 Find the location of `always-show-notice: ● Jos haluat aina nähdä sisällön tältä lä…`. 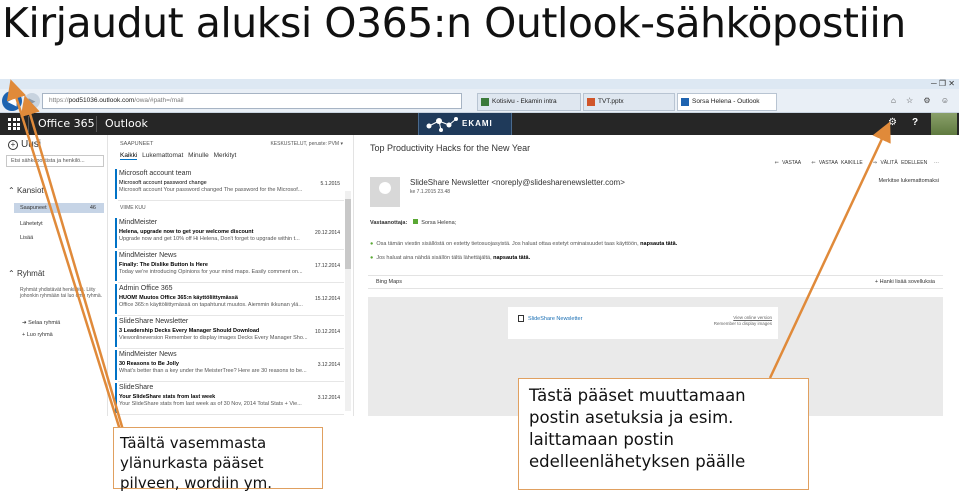

always-show-notice: ● Jos haluat aina nähdä sisällön tältä lä… is located at coordinates (450, 258).